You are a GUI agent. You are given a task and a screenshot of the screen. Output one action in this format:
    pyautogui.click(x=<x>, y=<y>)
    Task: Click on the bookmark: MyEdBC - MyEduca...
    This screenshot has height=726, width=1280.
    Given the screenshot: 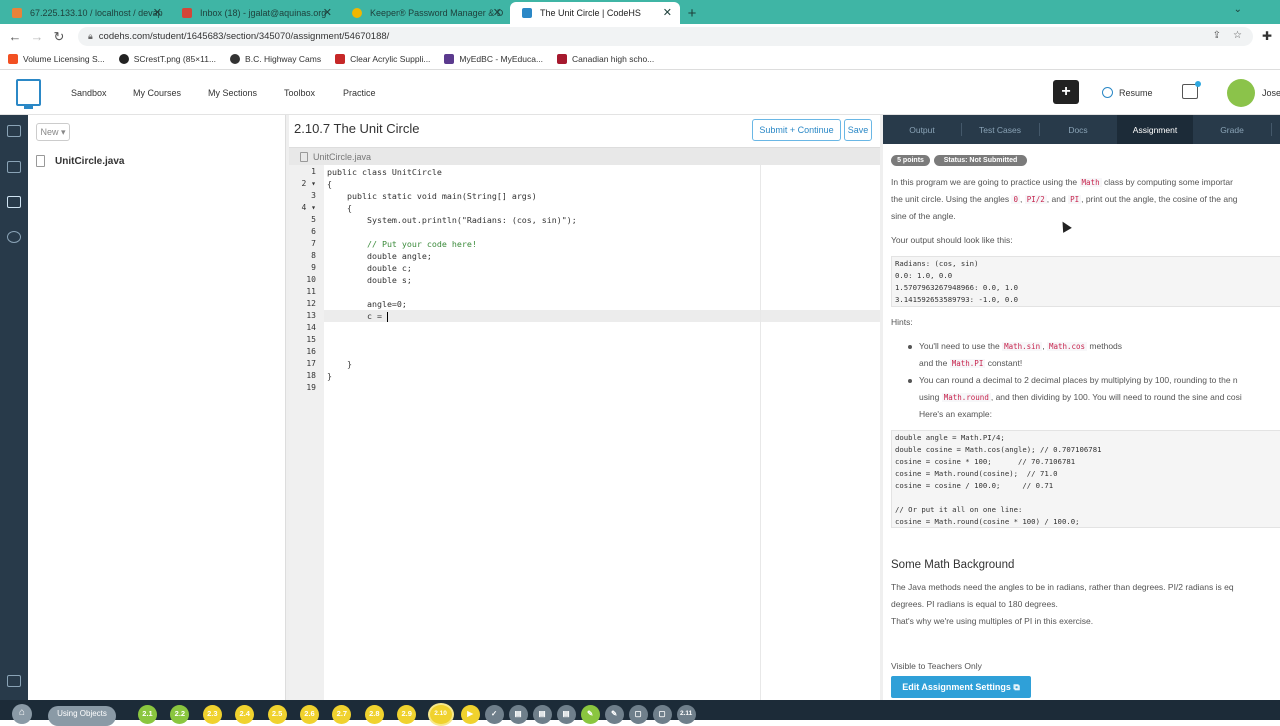 What is the action you would take?
    pyautogui.click(x=493, y=59)
    